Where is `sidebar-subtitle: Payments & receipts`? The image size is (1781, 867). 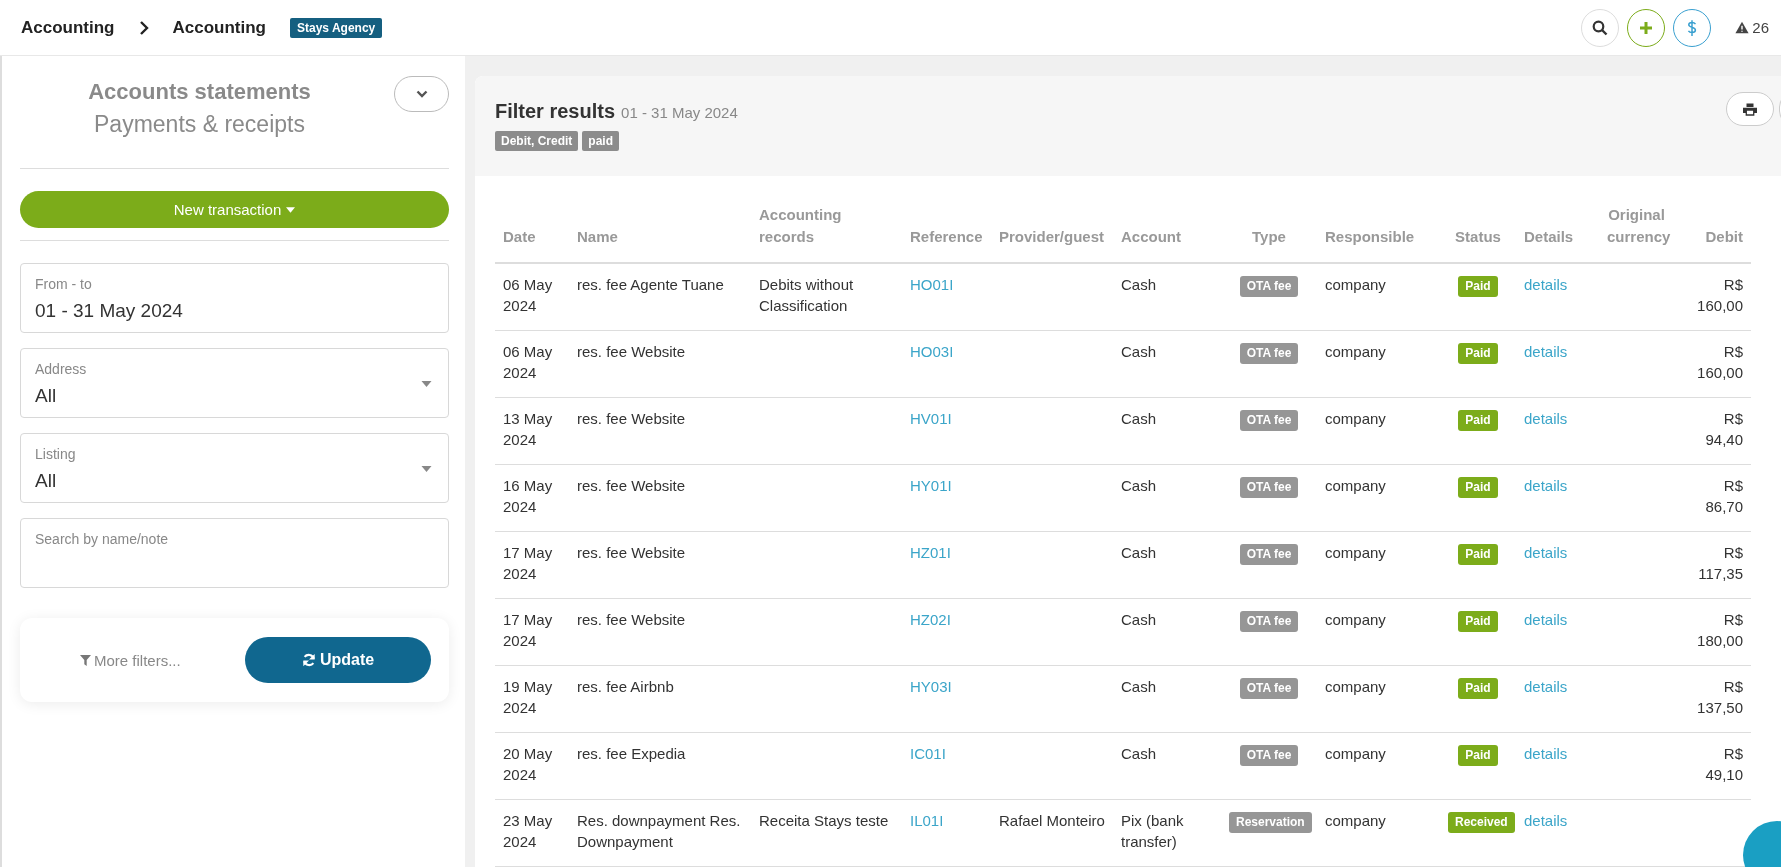
sidebar-subtitle: Payments & receipts is located at coordinates (199, 124).